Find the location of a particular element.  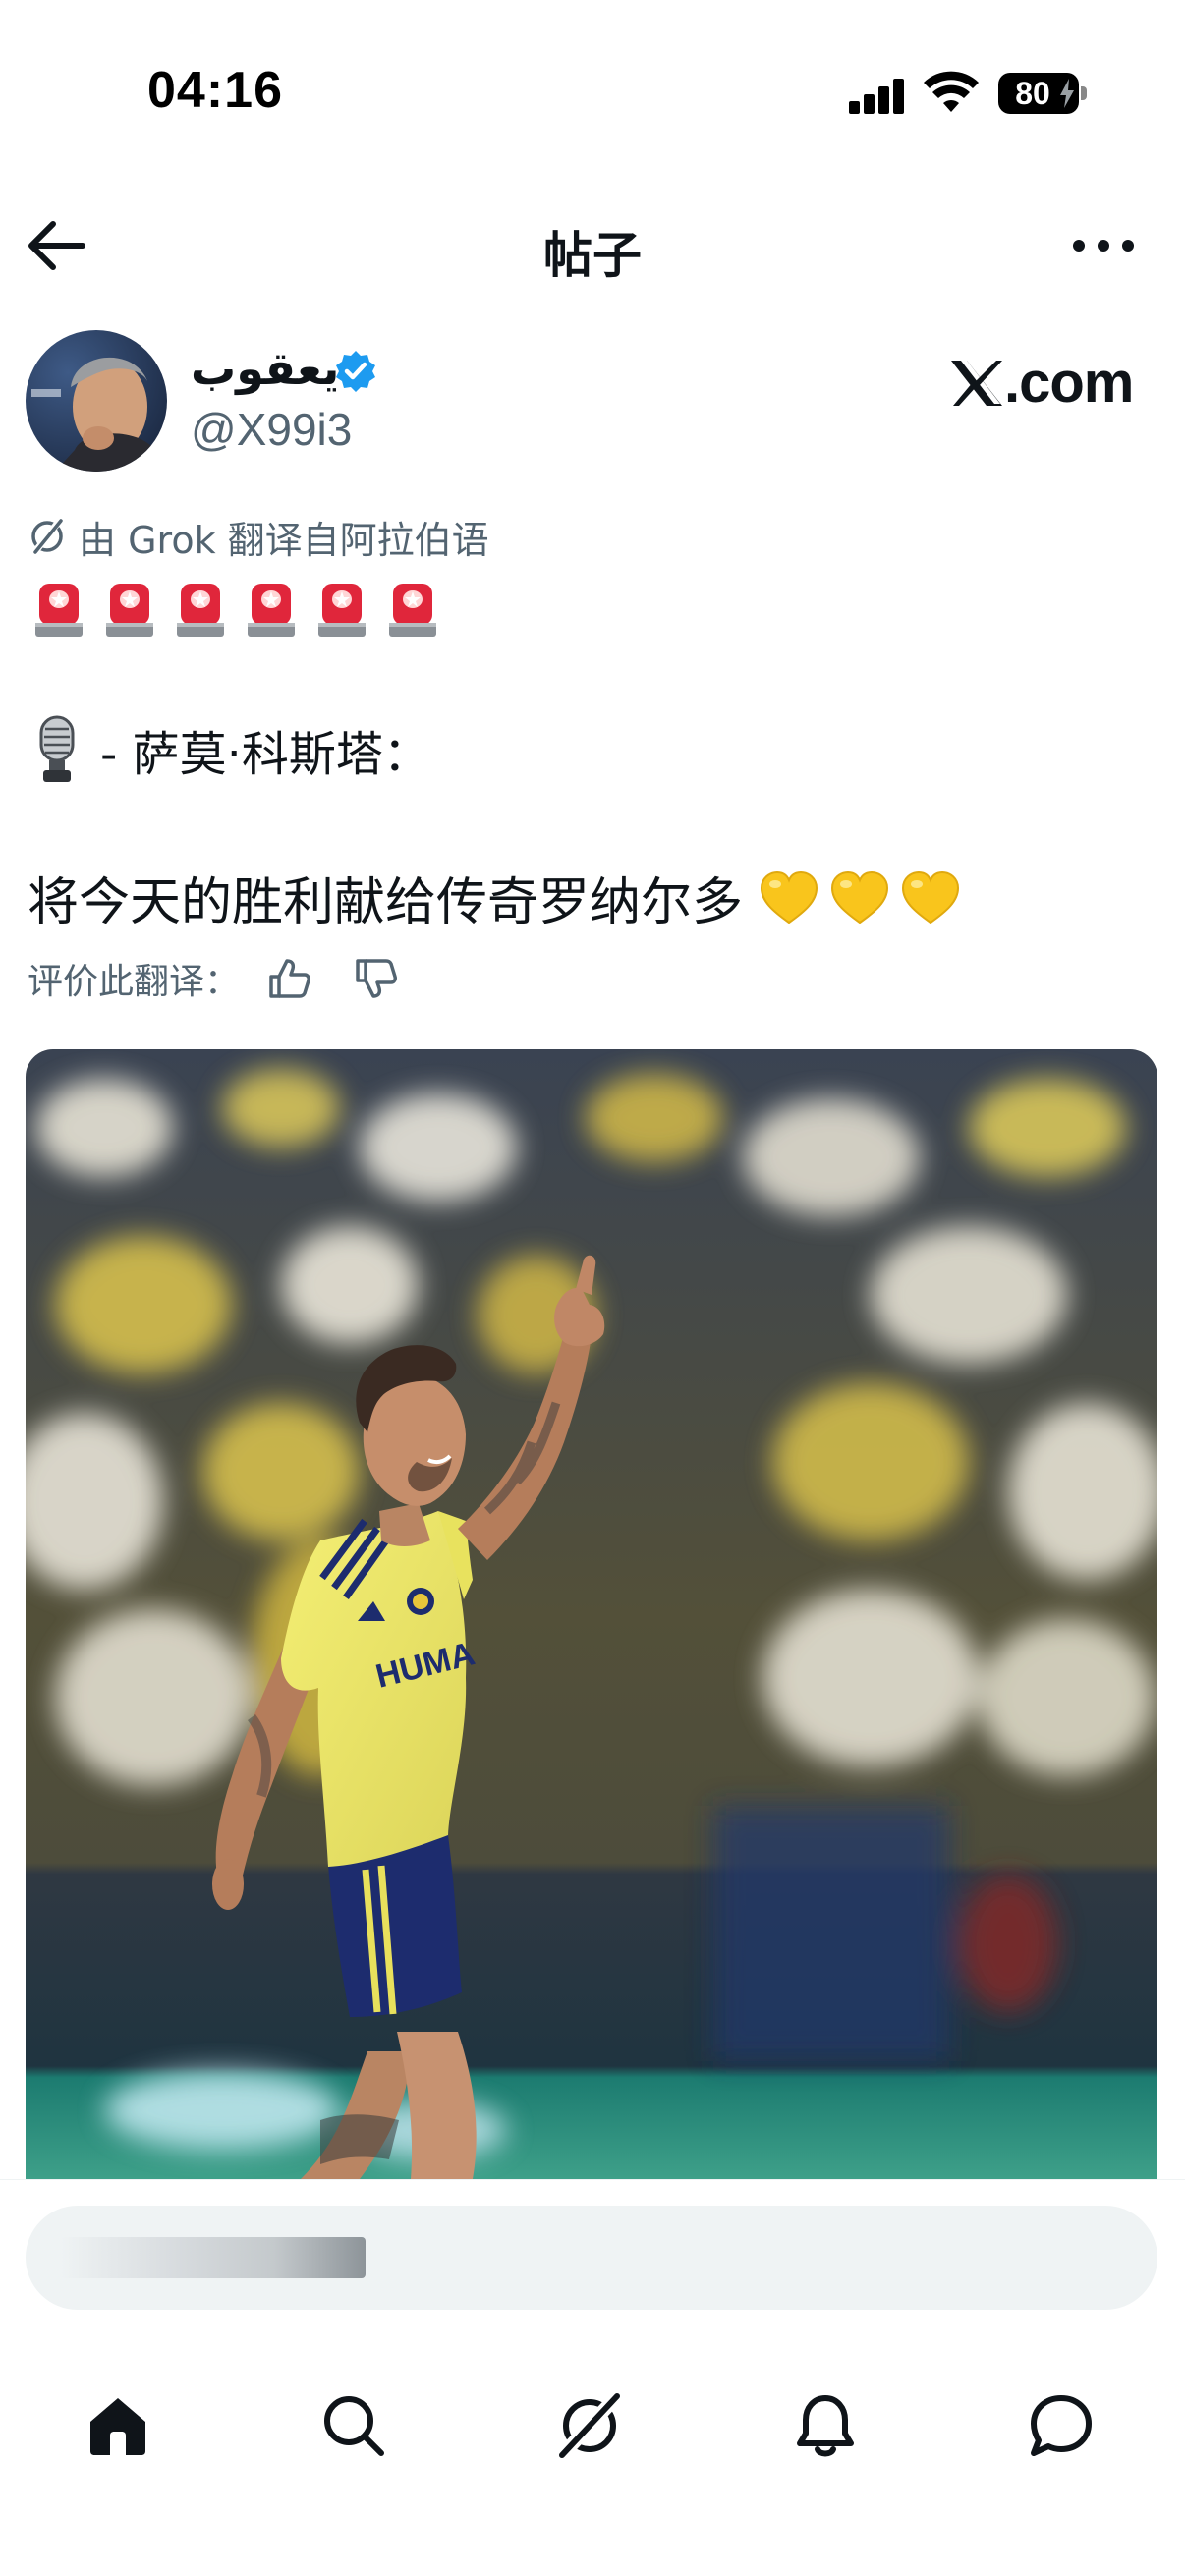

battery-level: 80 is located at coordinates (1033, 93).